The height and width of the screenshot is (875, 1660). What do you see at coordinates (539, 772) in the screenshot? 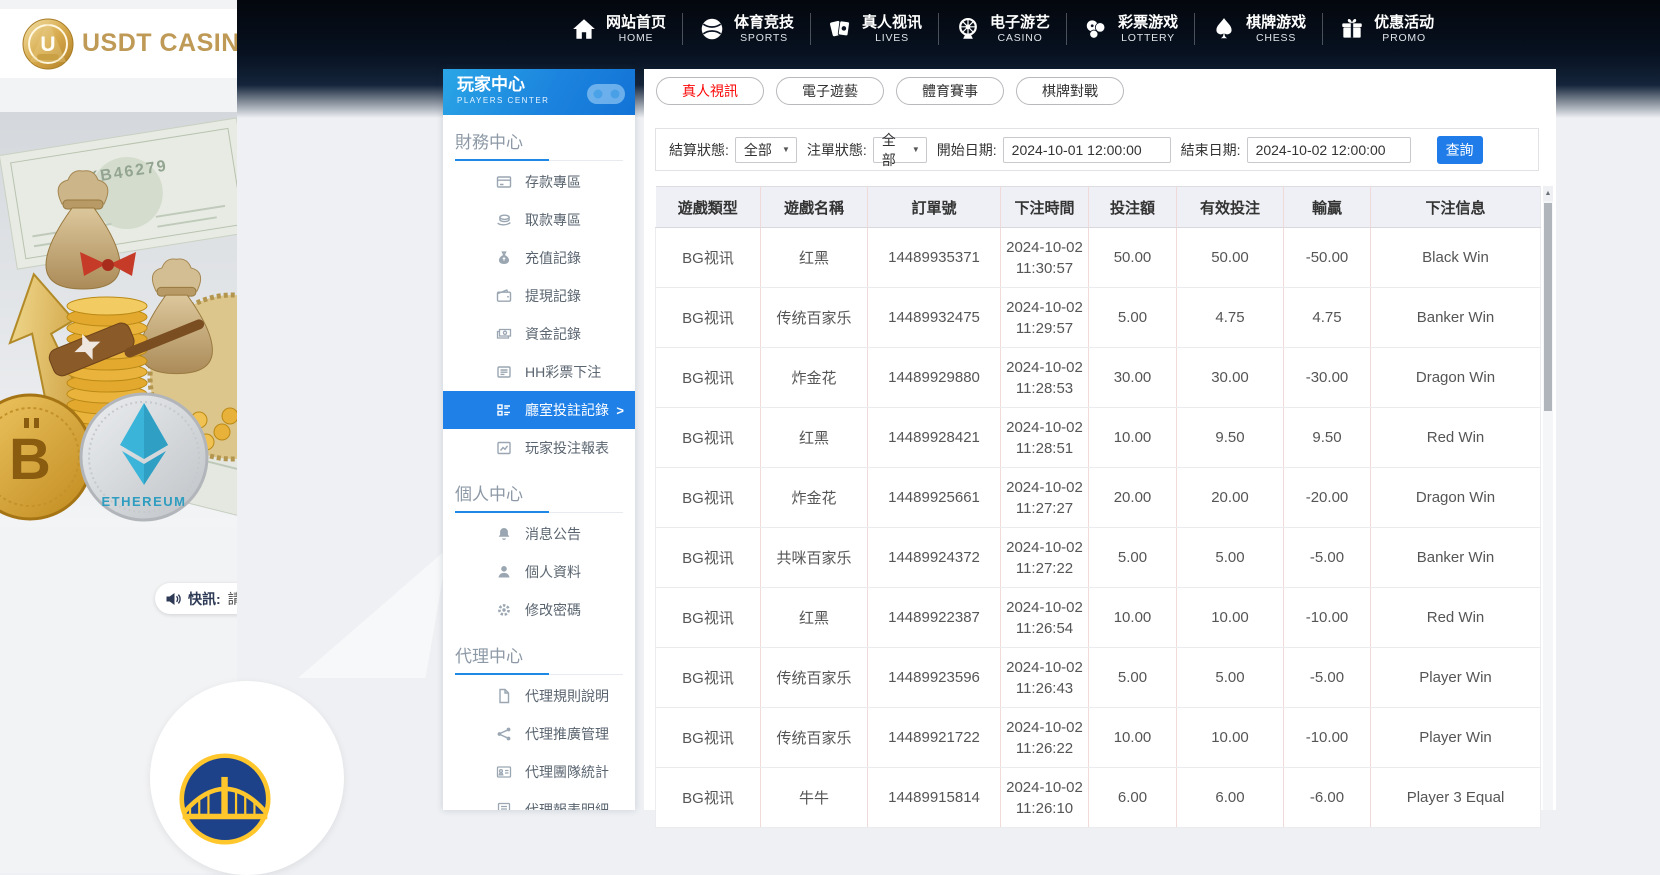
I see `sidebar-item-agent-team-stats: 代理團隊統計` at bounding box center [539, 772].